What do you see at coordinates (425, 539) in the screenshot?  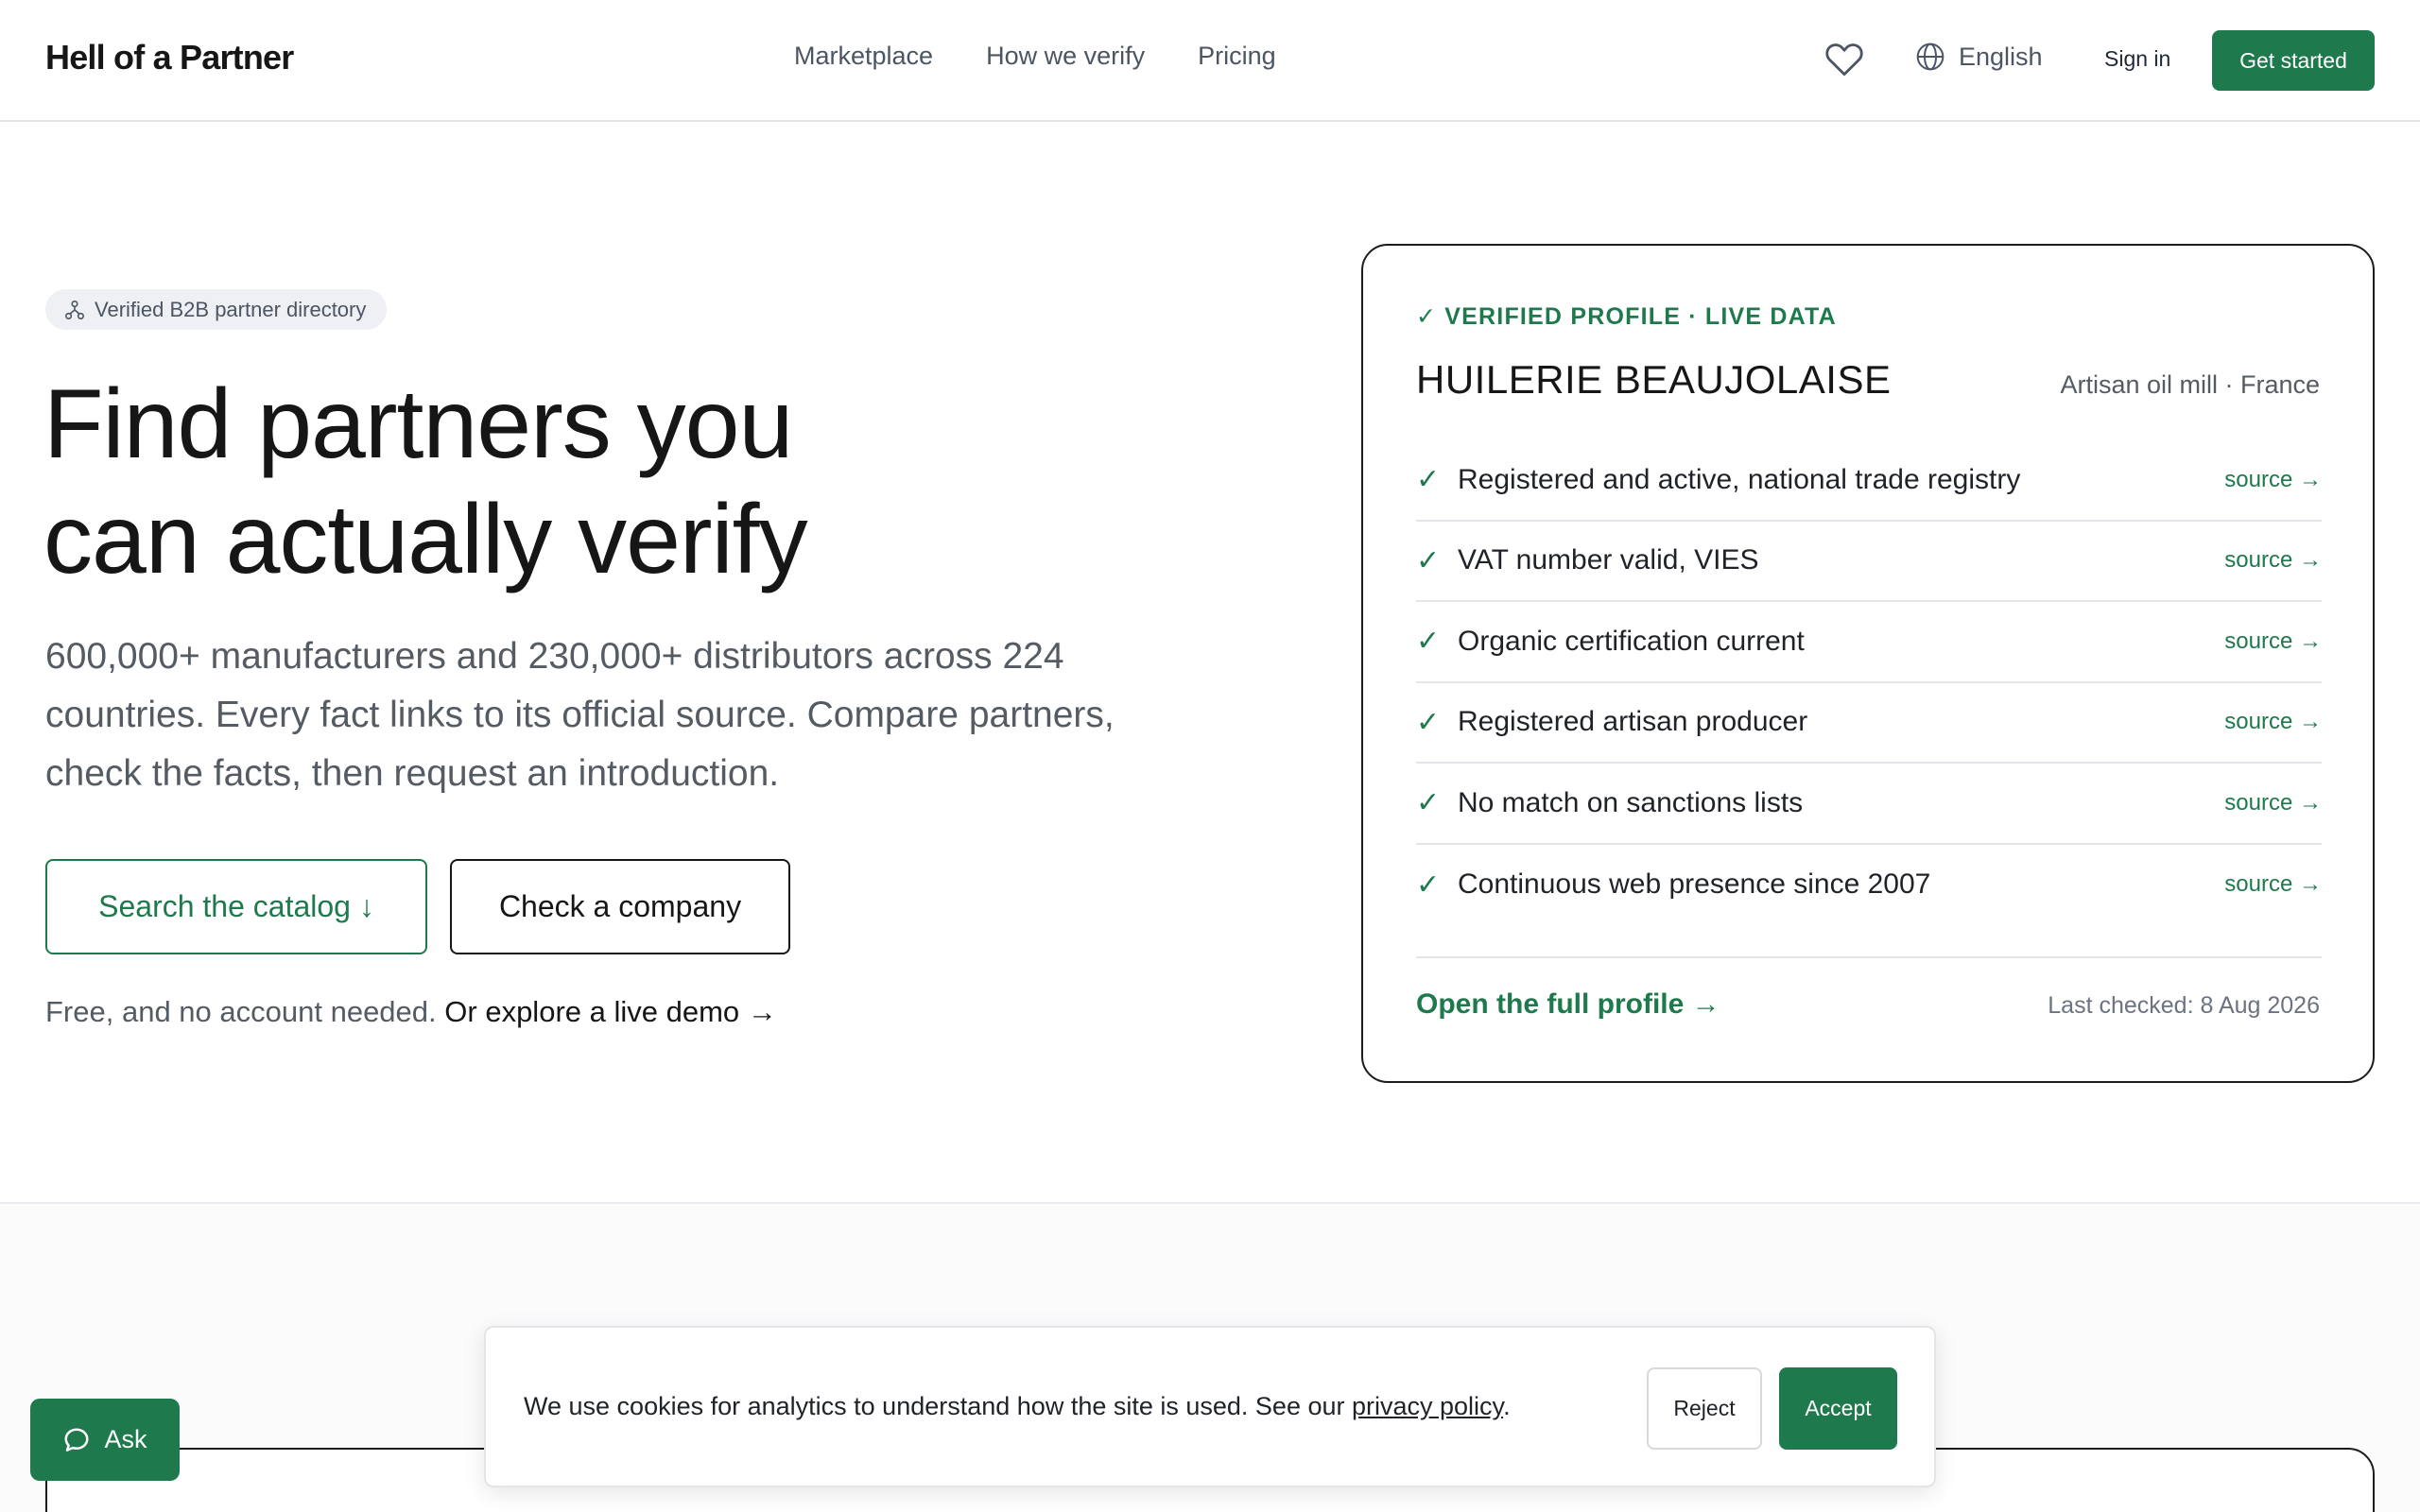 I see `hero-title-line2: can actually verify` at bounding box center [425, 539].